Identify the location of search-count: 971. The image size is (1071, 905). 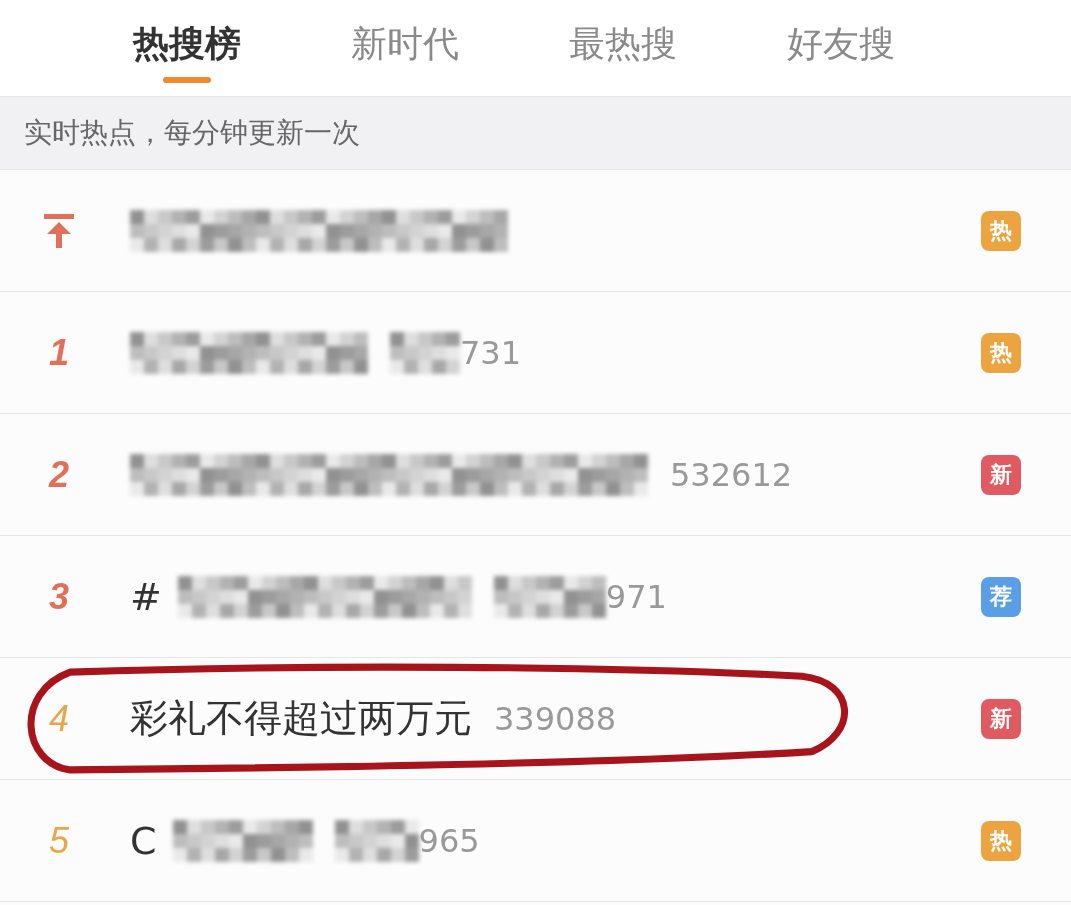
(636, 596).